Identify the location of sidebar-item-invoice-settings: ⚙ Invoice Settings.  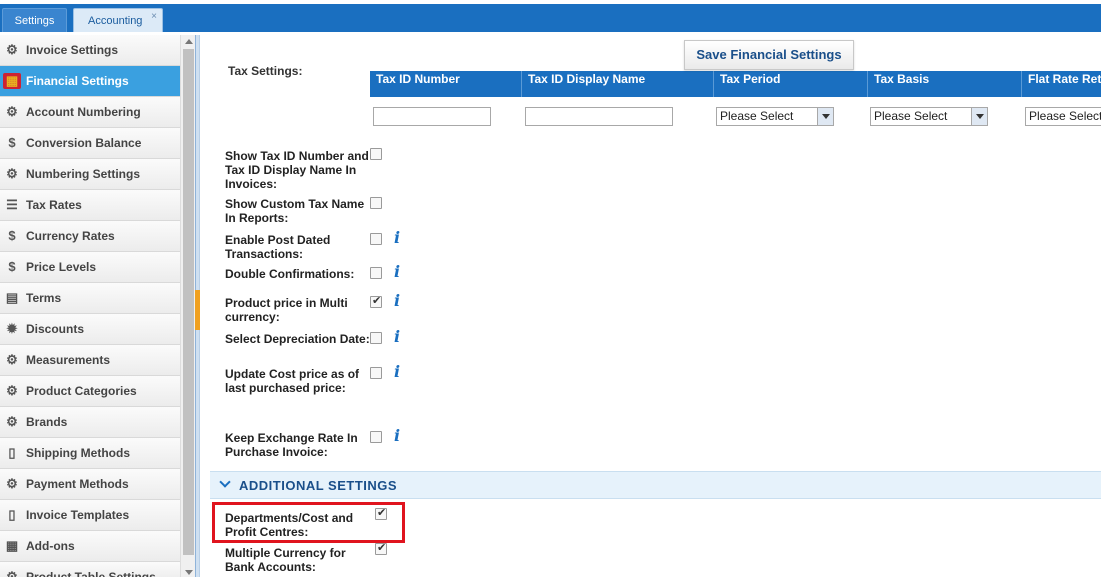
(90, 50).